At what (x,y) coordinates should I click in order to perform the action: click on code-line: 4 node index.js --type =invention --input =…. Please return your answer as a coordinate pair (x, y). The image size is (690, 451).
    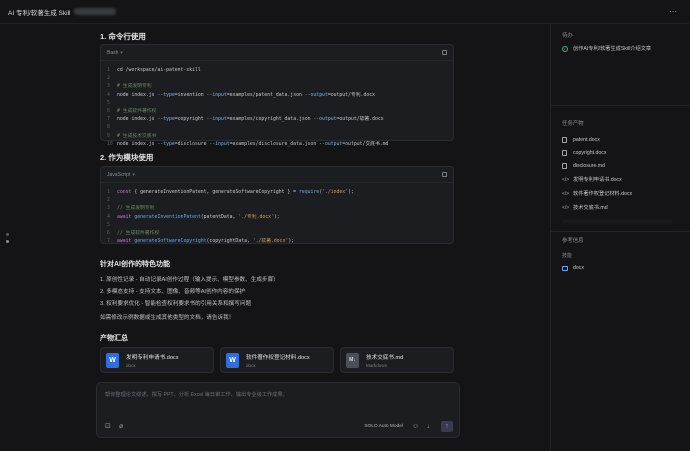
    Looking at the image, I should click on (277, 96).